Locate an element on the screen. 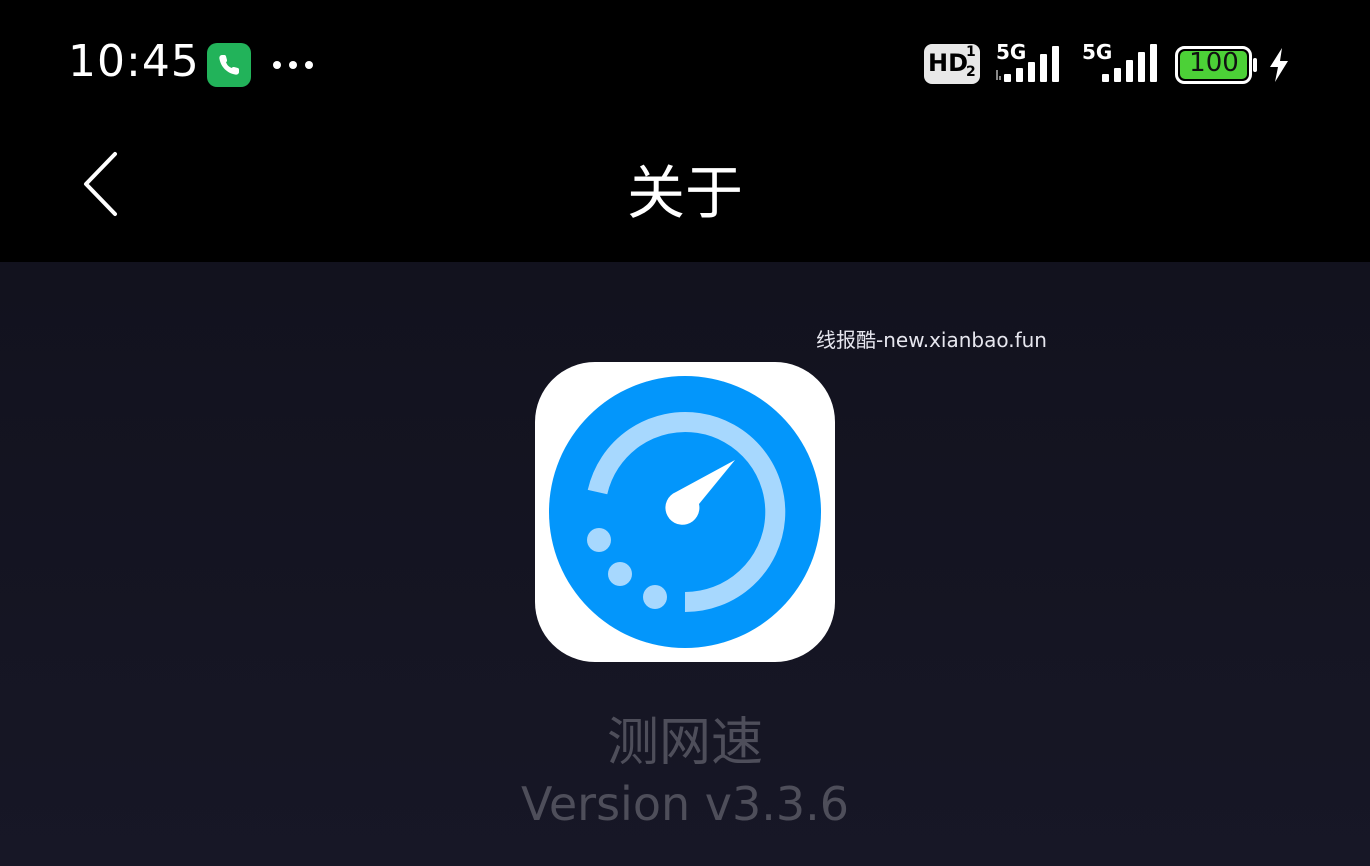  hd-label: HD is located at coordinates (948, 63).